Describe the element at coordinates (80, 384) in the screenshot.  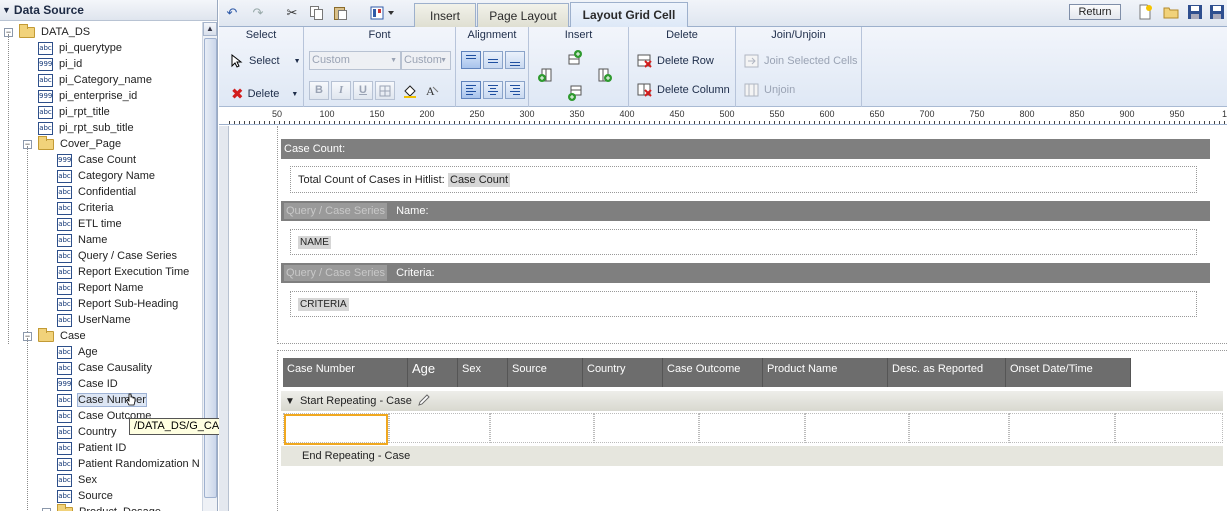
I see `tree-node: 999 Case ID` at that location.